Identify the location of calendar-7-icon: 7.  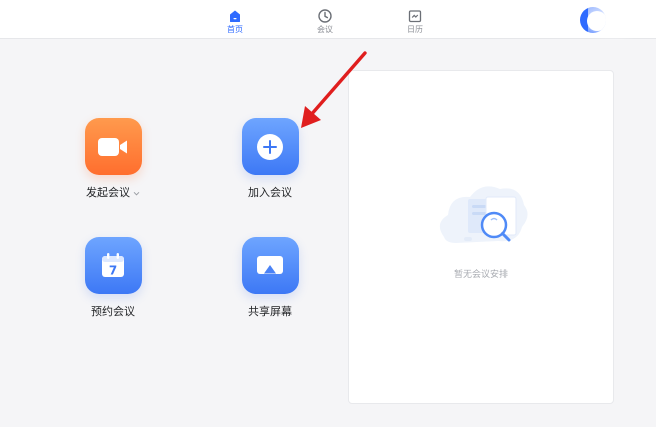
(113, 264).